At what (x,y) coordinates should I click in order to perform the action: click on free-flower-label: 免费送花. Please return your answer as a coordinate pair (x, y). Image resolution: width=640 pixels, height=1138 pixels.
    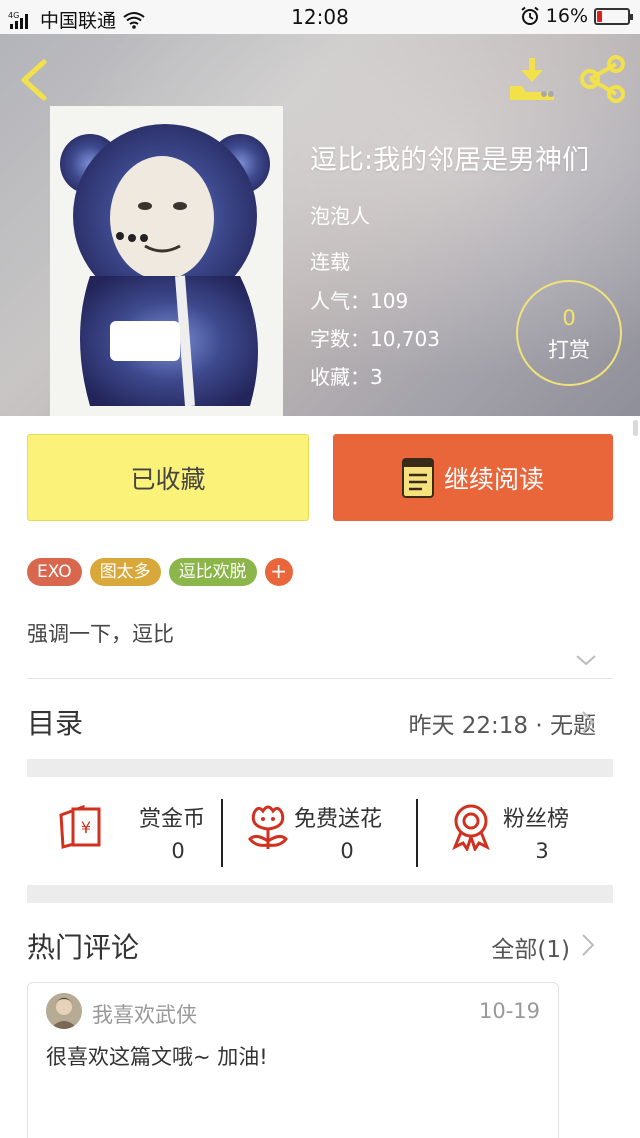
    Looking at the image, I should click on (338, 819).